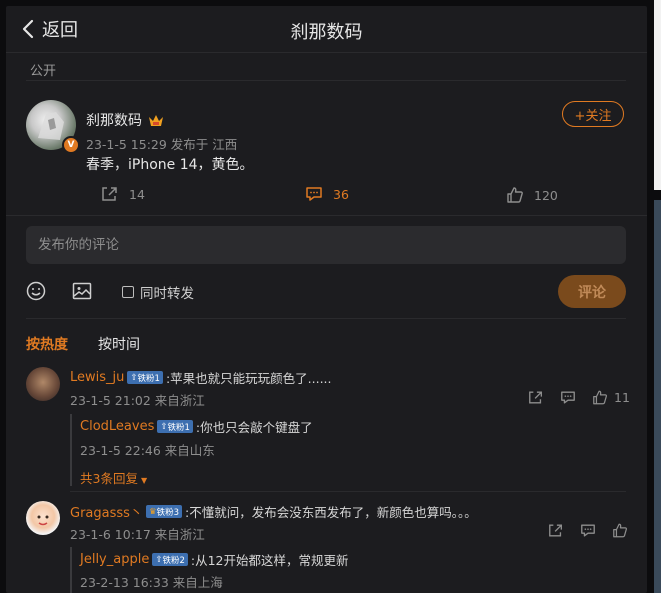  What do you see at coordinates (341, 194) in the screenshot?
I see `comment-count: 36` at bounding box center [341, 194].